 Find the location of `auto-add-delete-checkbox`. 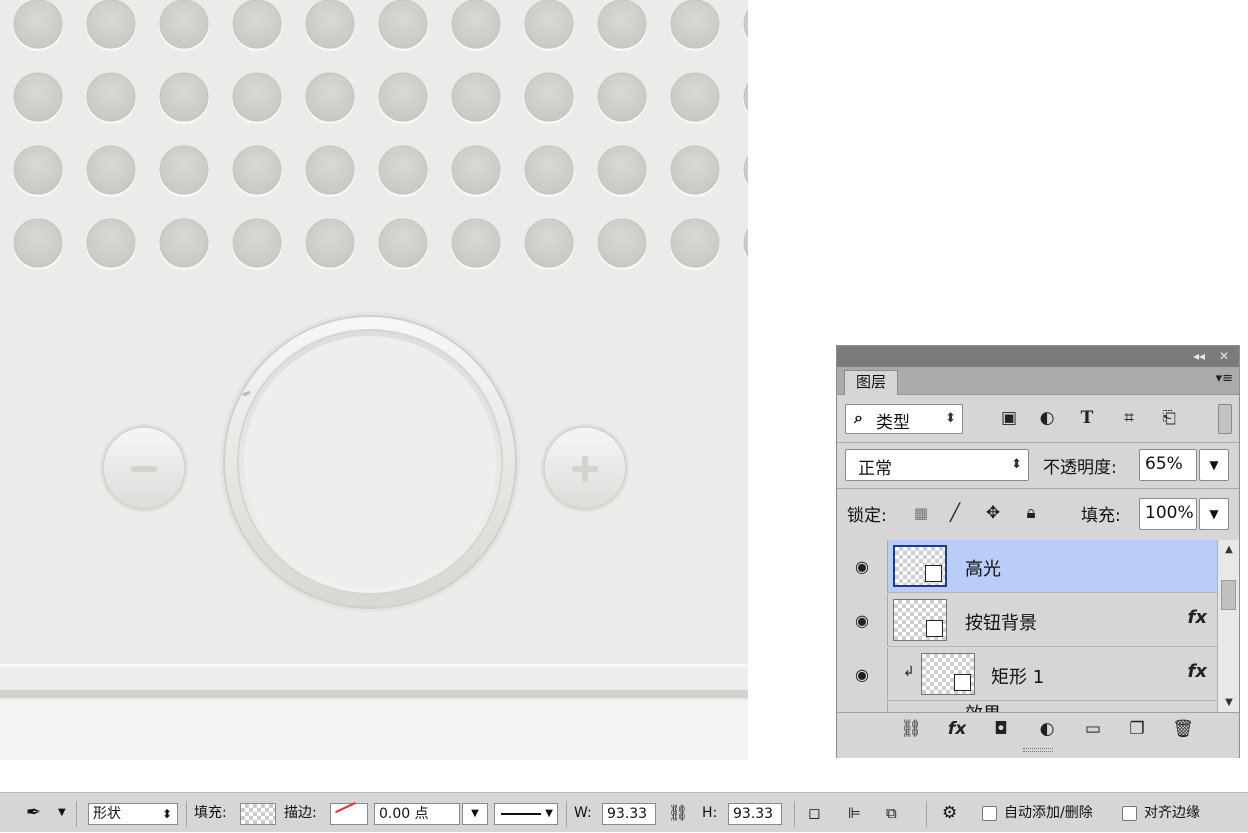

auto-add-delete-checkbox is located at coordinates (989, 813).